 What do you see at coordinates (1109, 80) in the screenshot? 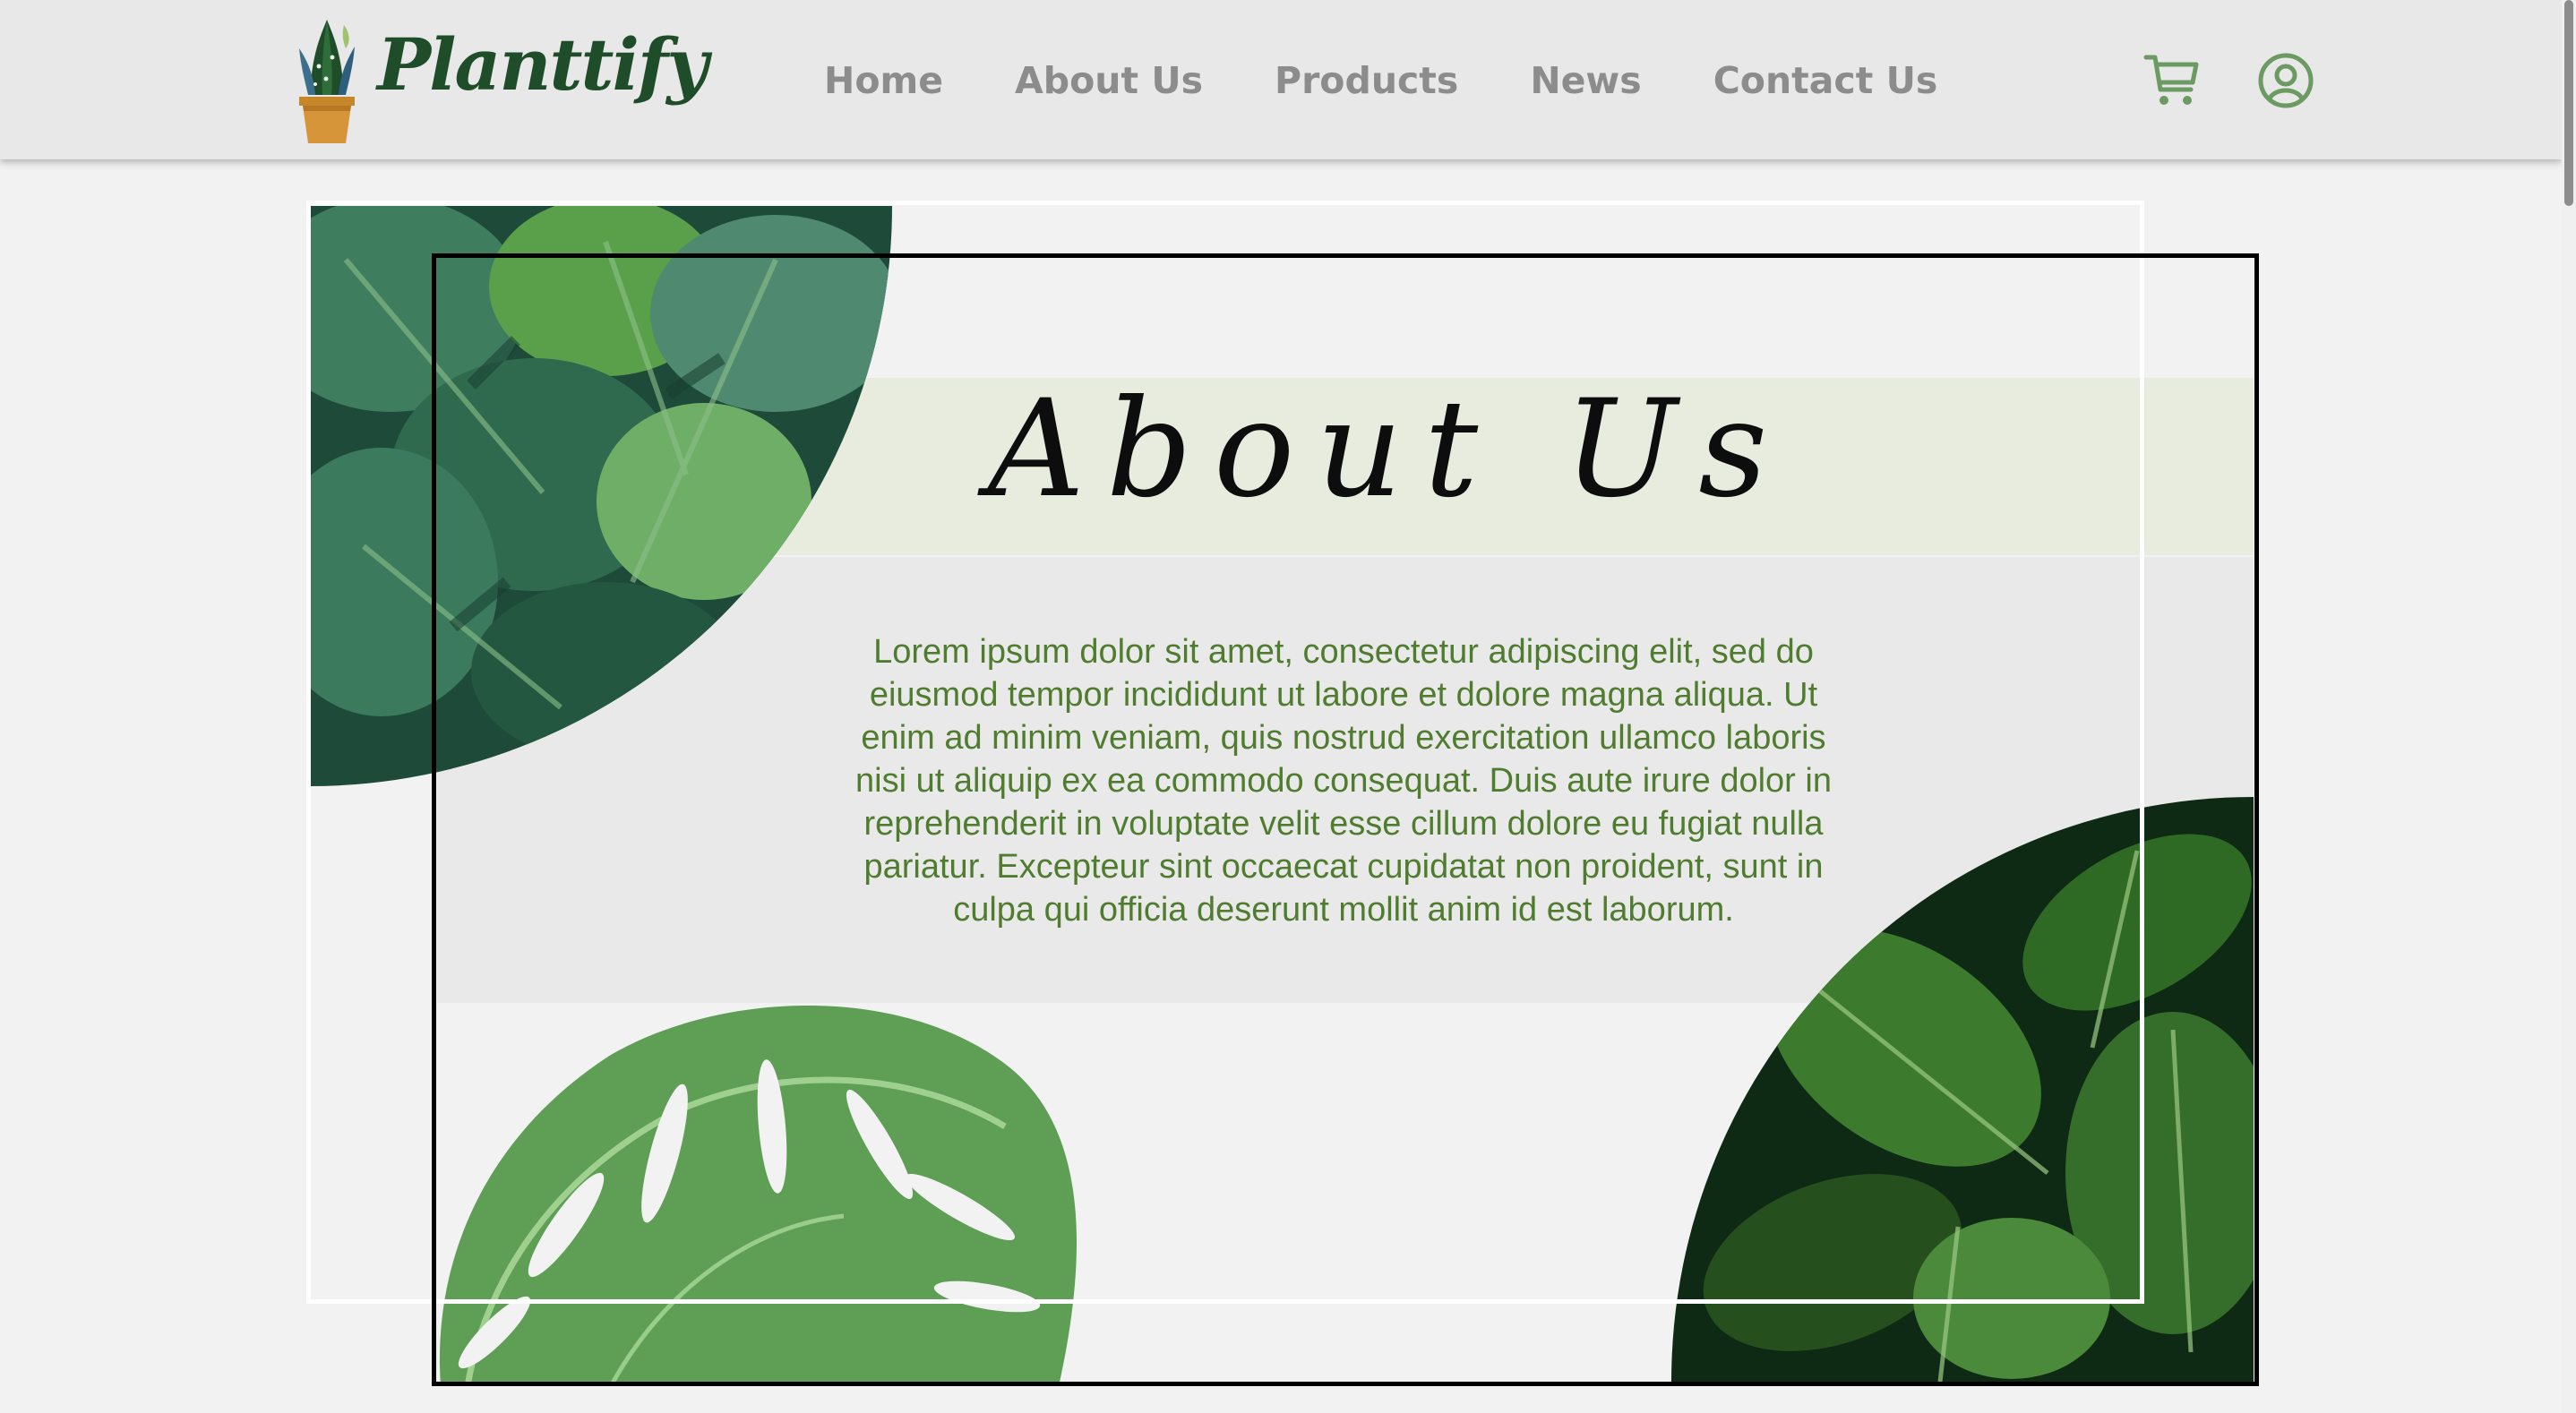
I see `nav-about-us: About Us` at bounding box center [1109, 80].